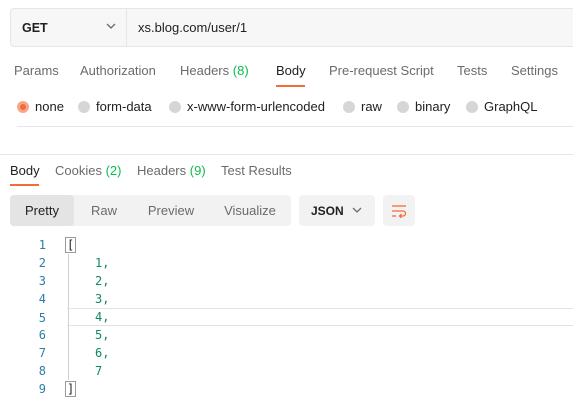  Describe the element at coordinates (197, 170) in the screenshot. I see `response-headers-count: (9)` at that location.